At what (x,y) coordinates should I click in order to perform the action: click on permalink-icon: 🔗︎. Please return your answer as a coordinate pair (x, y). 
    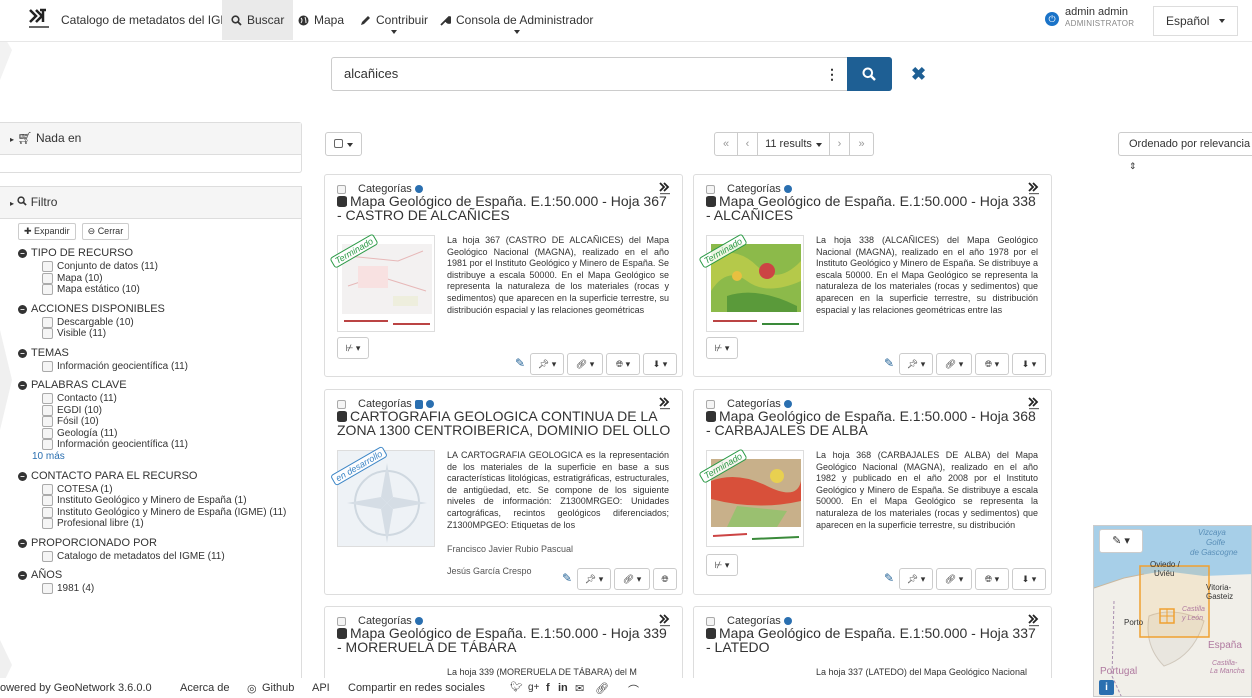
    Looking at the image, I should click on (602, 688).